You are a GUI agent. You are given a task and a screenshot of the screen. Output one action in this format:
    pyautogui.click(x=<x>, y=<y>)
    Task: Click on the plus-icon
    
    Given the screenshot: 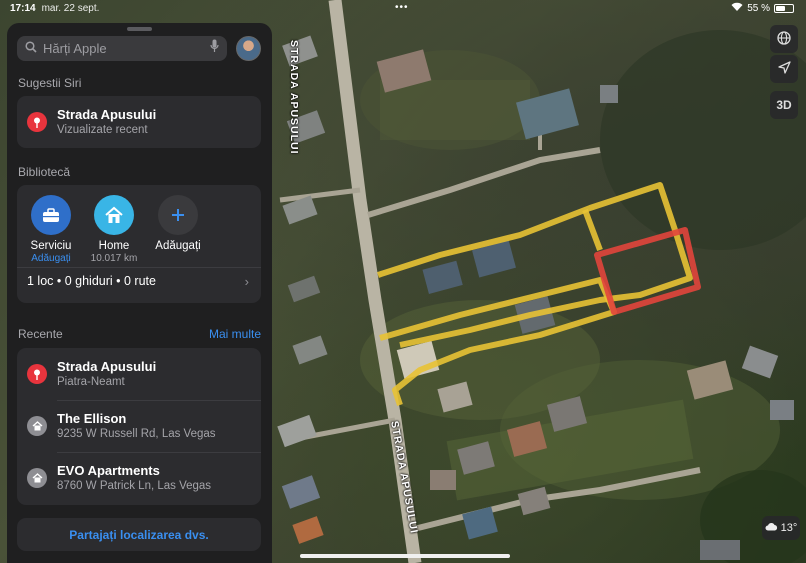 What is the action you would take?
    pyautogui.click(x=178, y=215)
    